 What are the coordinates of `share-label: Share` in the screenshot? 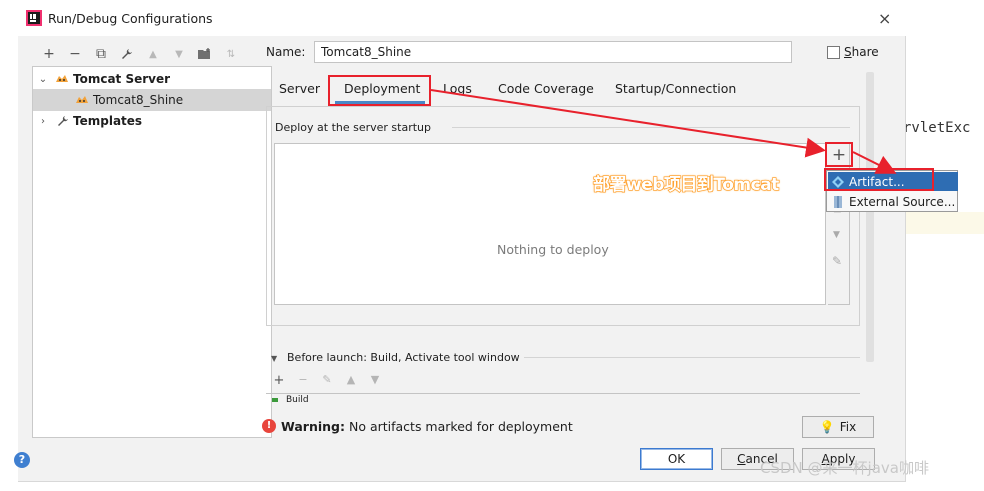 It's located at (861, 52).